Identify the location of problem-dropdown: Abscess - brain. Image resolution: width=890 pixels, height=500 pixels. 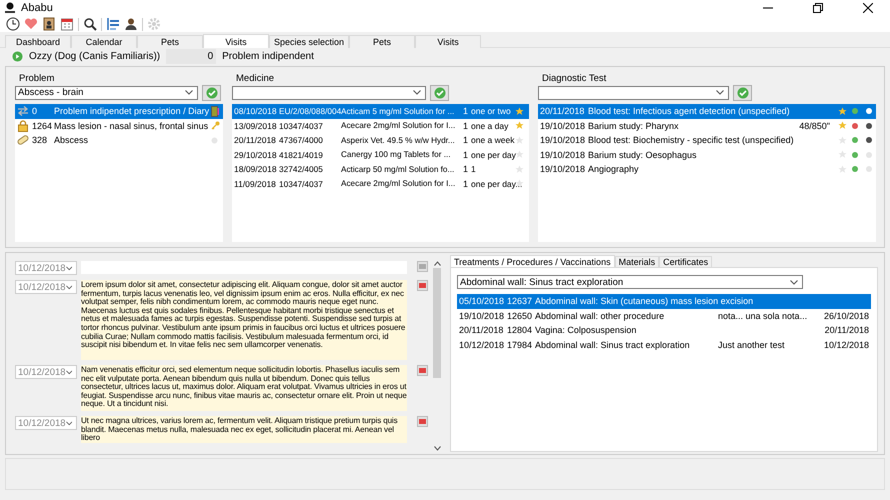
(106, 93).